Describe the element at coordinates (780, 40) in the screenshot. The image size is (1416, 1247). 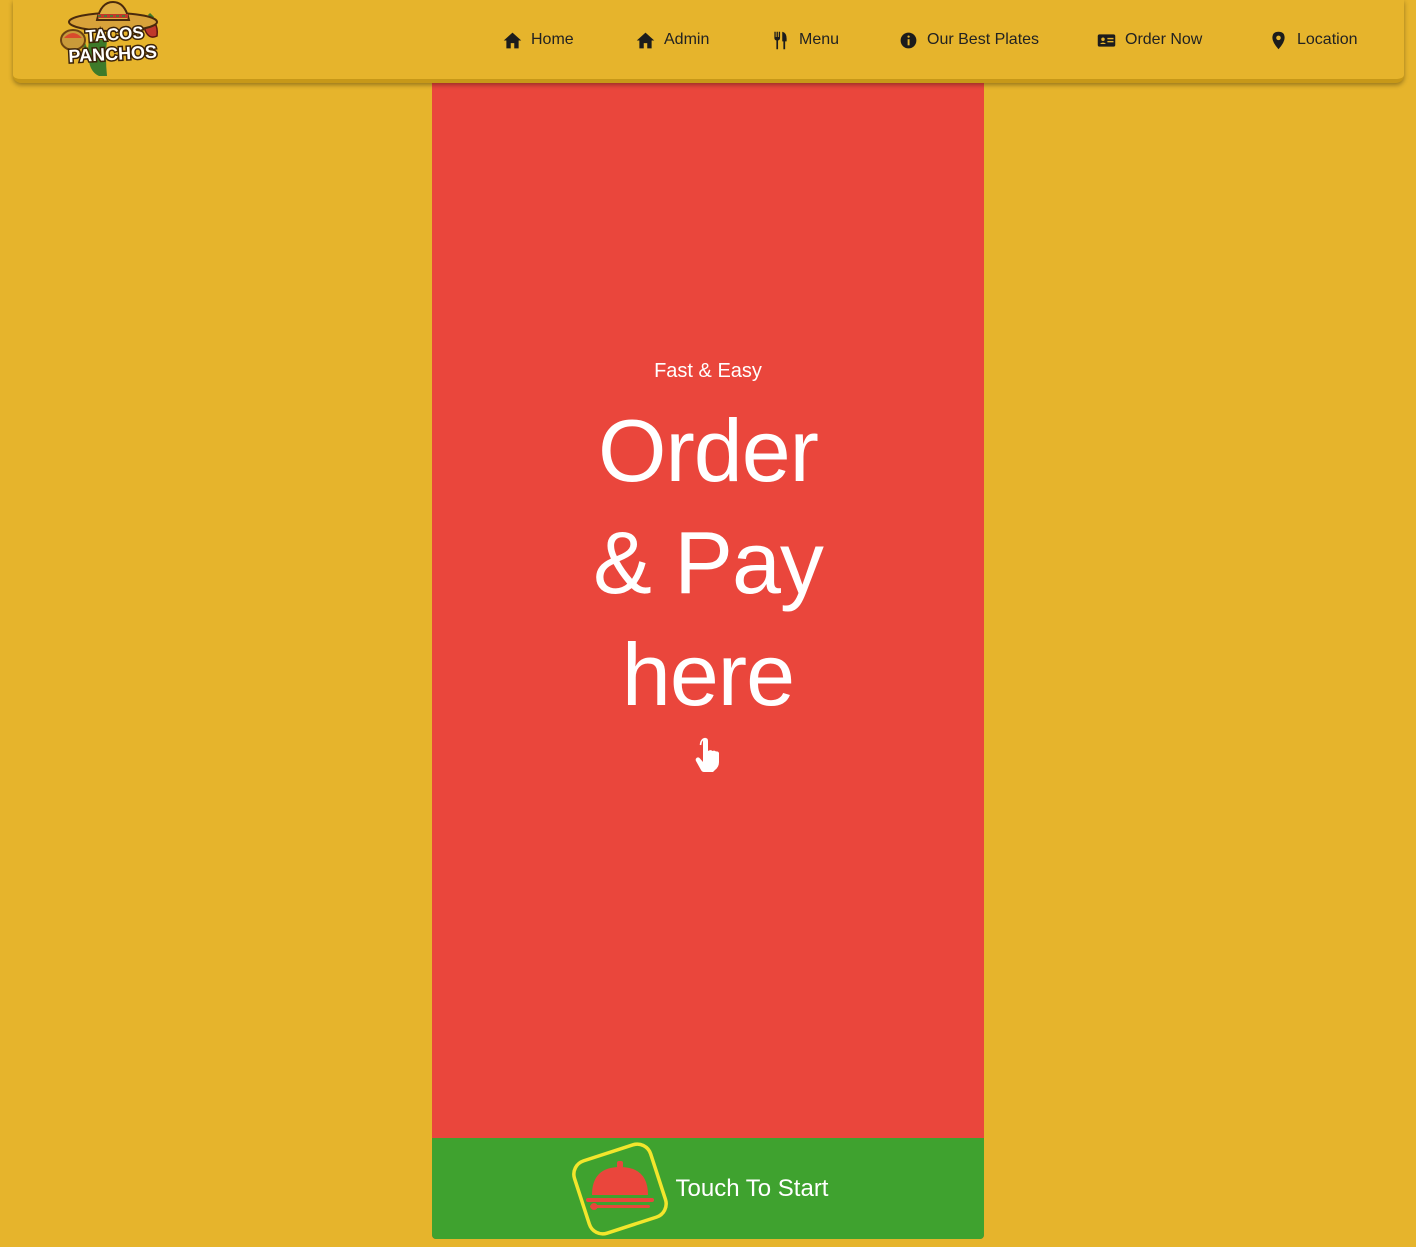
I see `utensils-icon` at that location.